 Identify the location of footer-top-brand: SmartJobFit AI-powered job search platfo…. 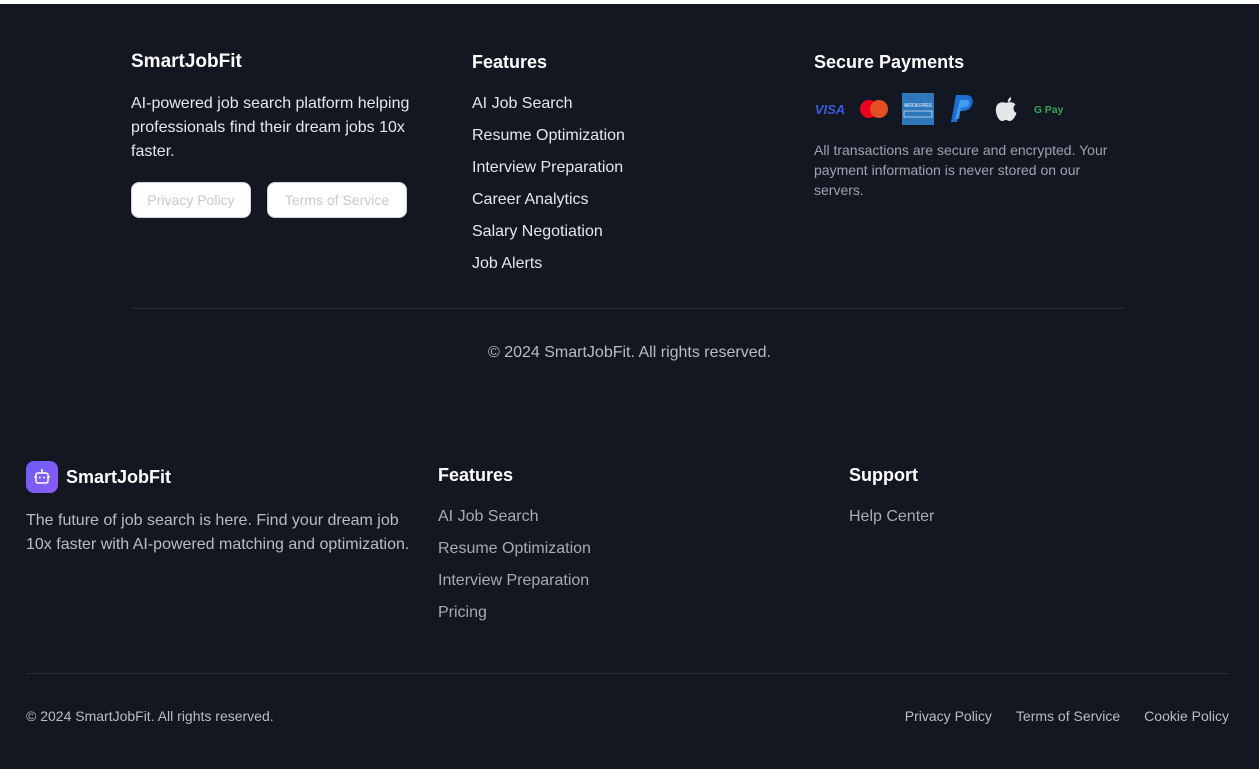
(286, 134).